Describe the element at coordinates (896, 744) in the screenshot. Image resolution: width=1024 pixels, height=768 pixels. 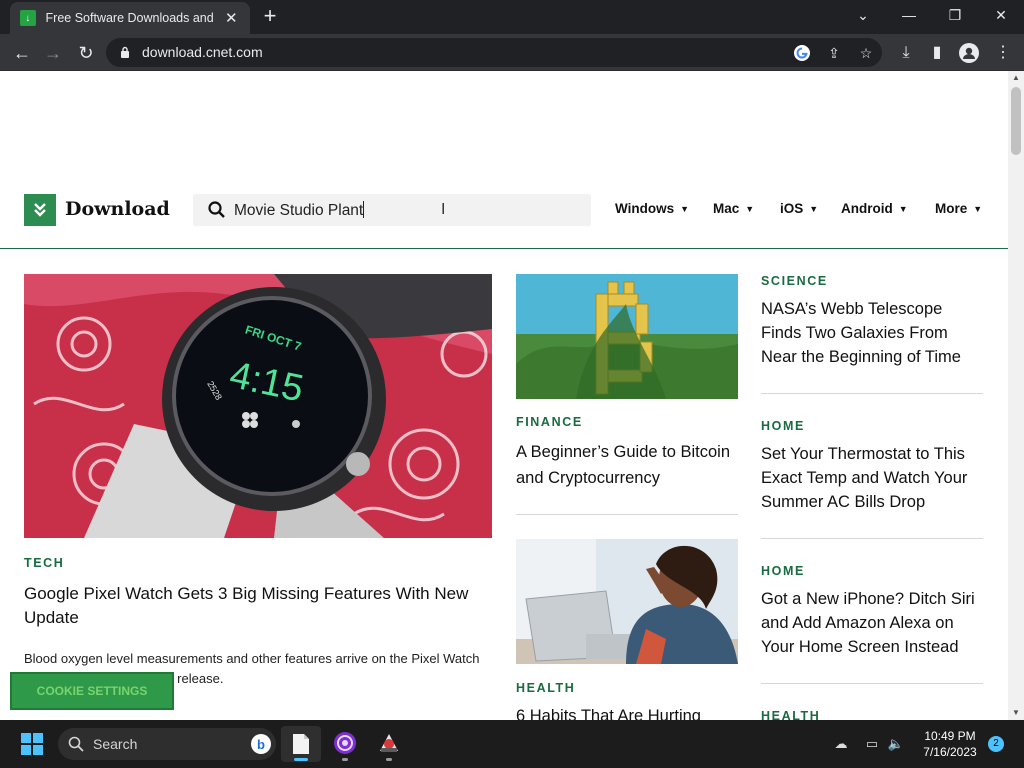
I see `volume-icon: 🔈` at that location.